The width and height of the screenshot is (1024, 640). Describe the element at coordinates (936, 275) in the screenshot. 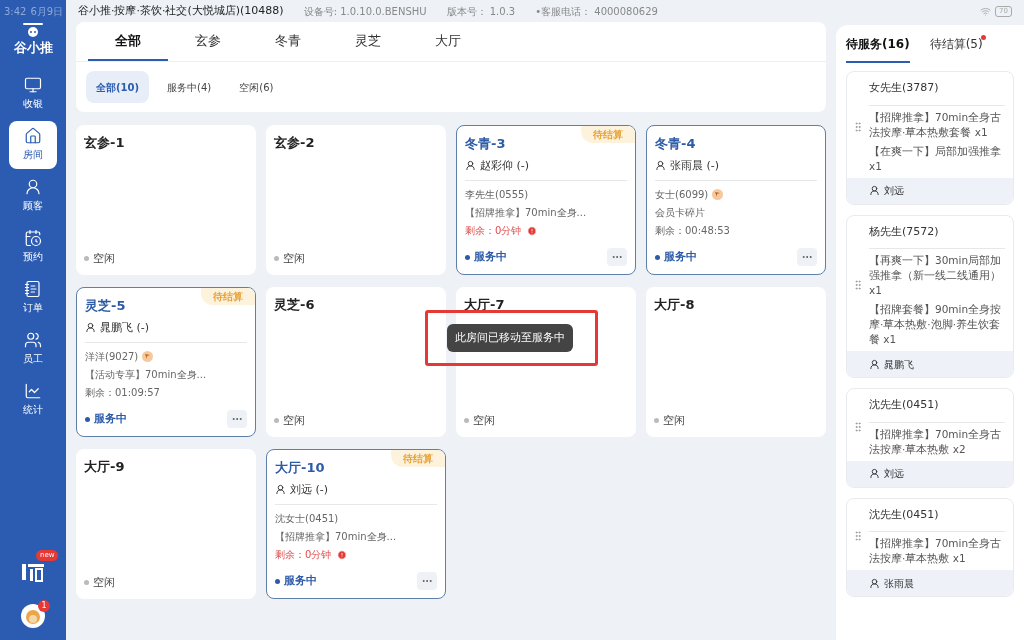

I see `order-item: 【再爽一下】30min局部加强推拿（新一线二线通用） x1` at that location.